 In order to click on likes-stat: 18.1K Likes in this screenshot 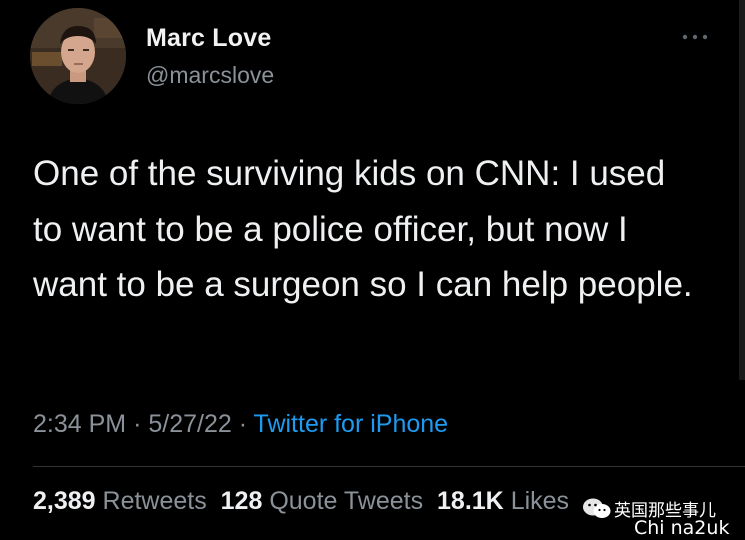, I will do `click(503, 501)`.